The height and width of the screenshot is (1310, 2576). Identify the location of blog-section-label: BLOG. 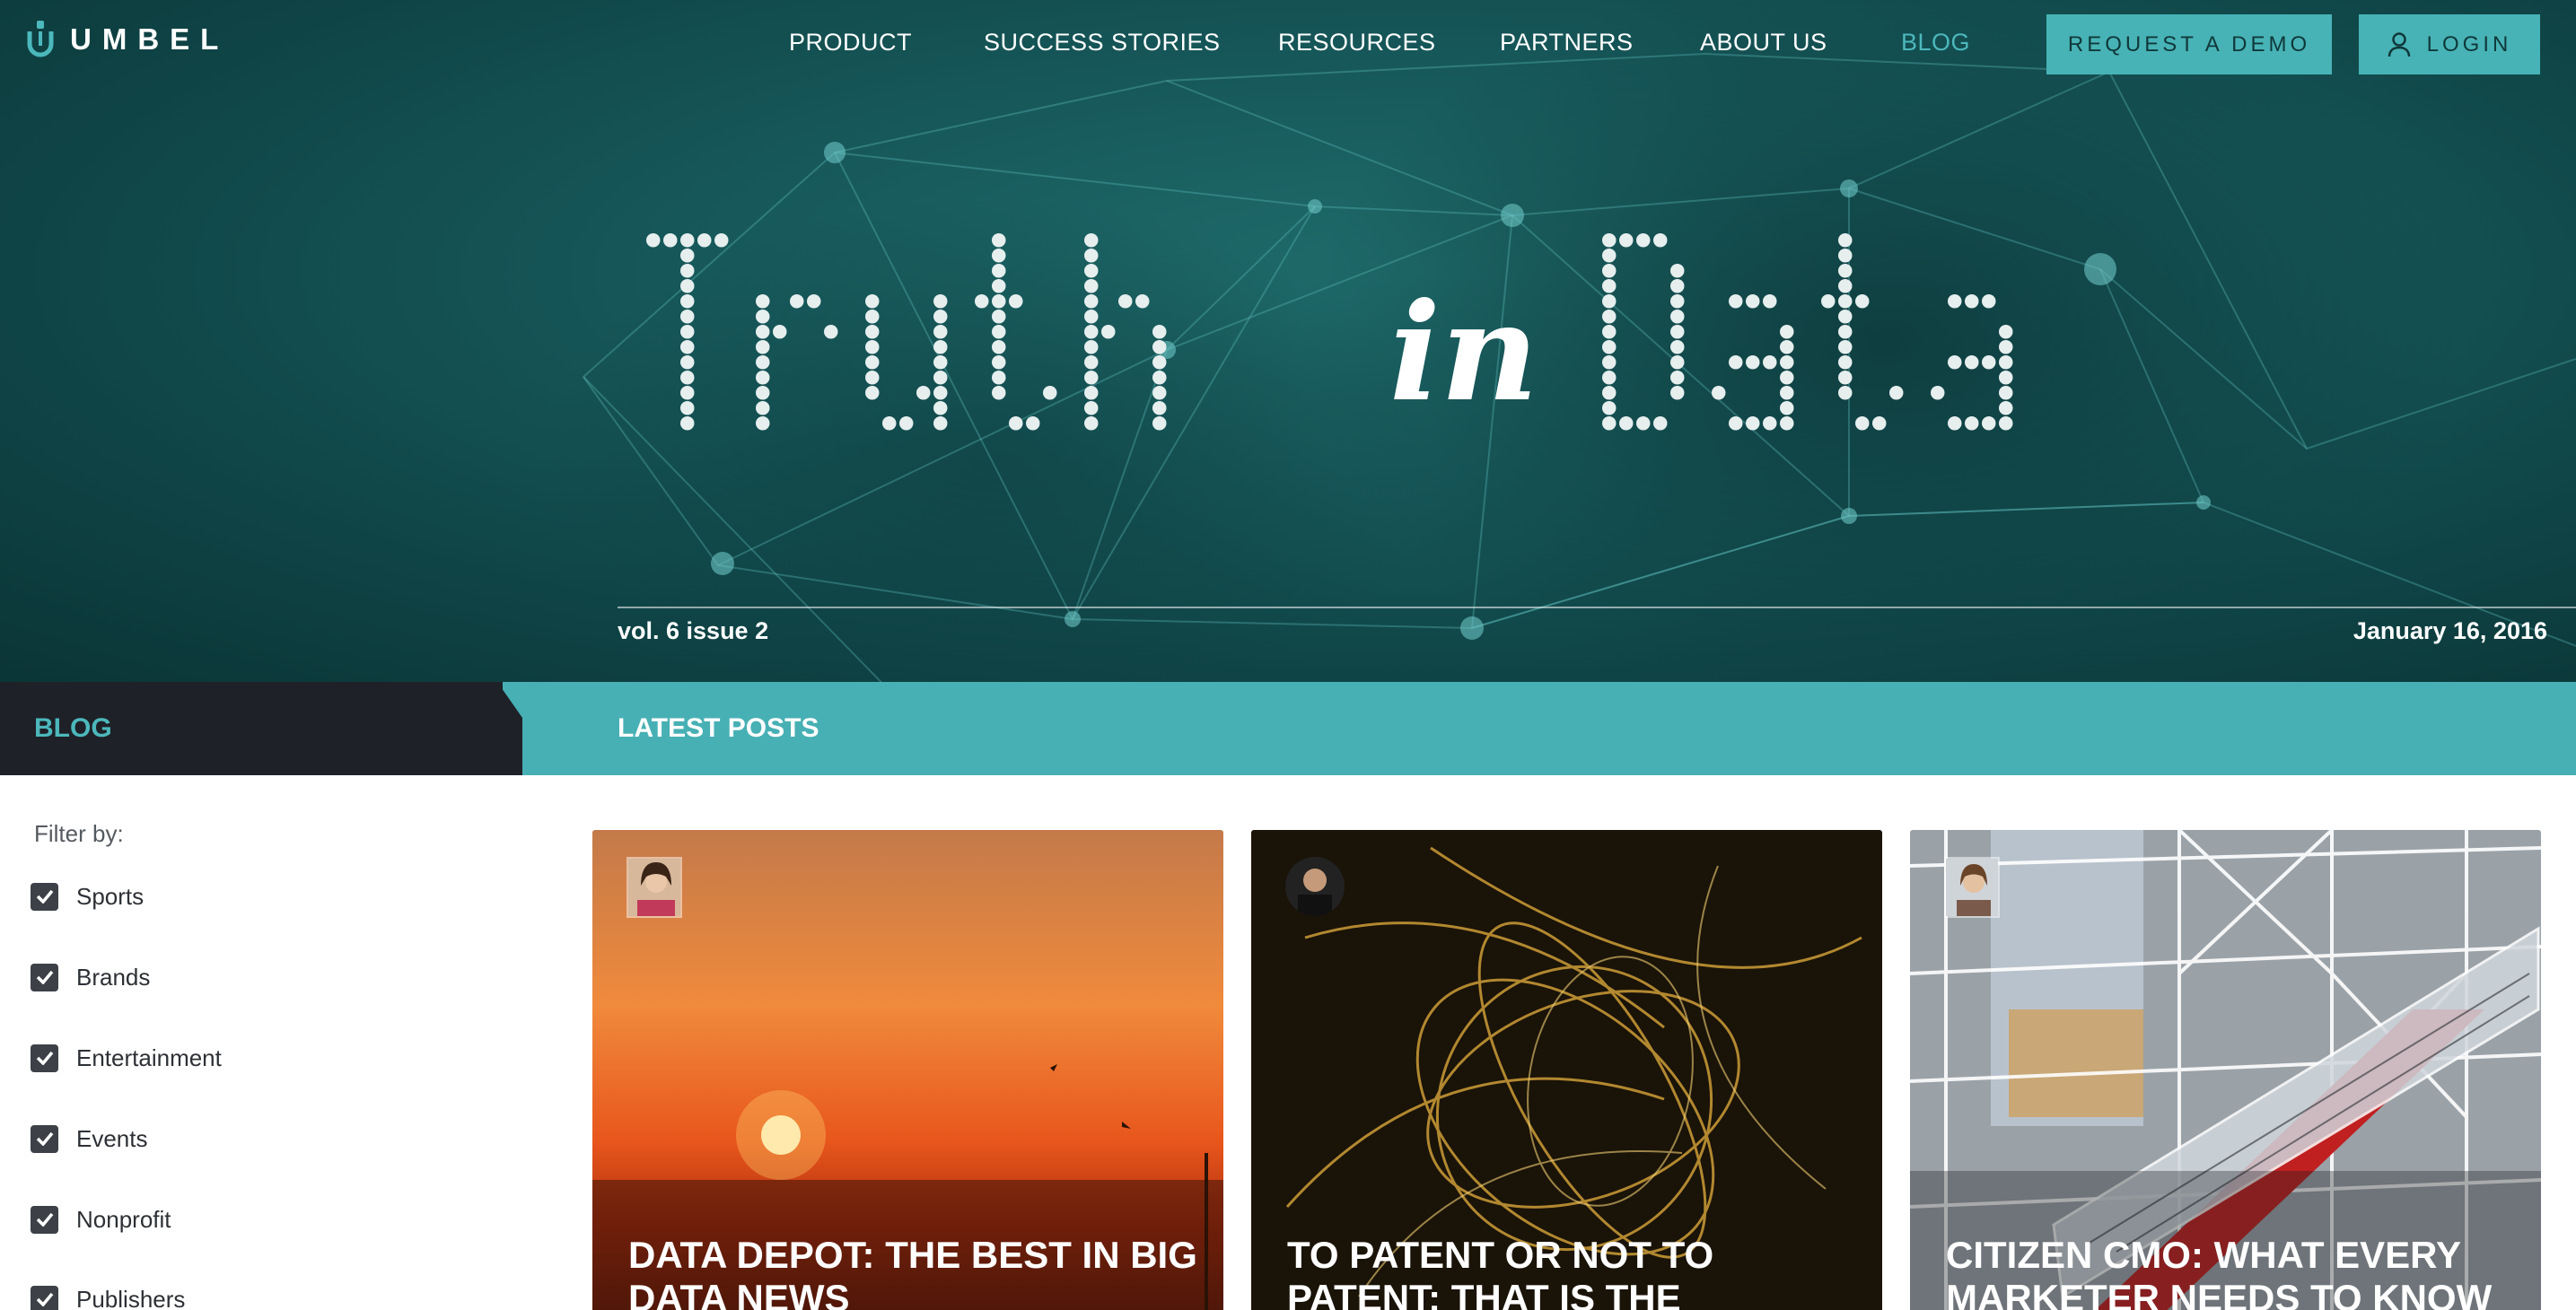
(73, 728).